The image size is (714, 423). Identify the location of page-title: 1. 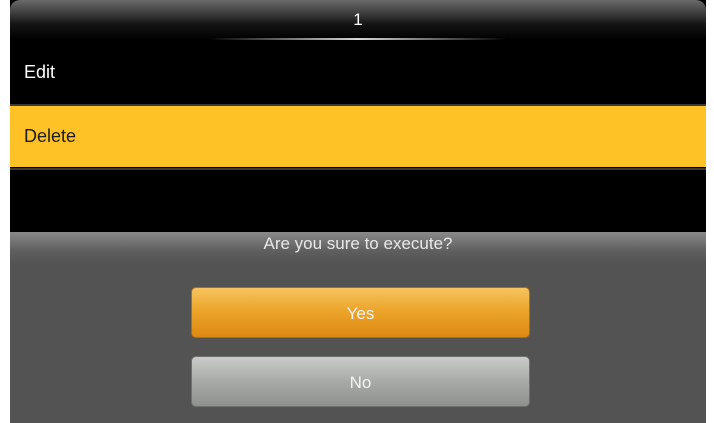
(358, 19).